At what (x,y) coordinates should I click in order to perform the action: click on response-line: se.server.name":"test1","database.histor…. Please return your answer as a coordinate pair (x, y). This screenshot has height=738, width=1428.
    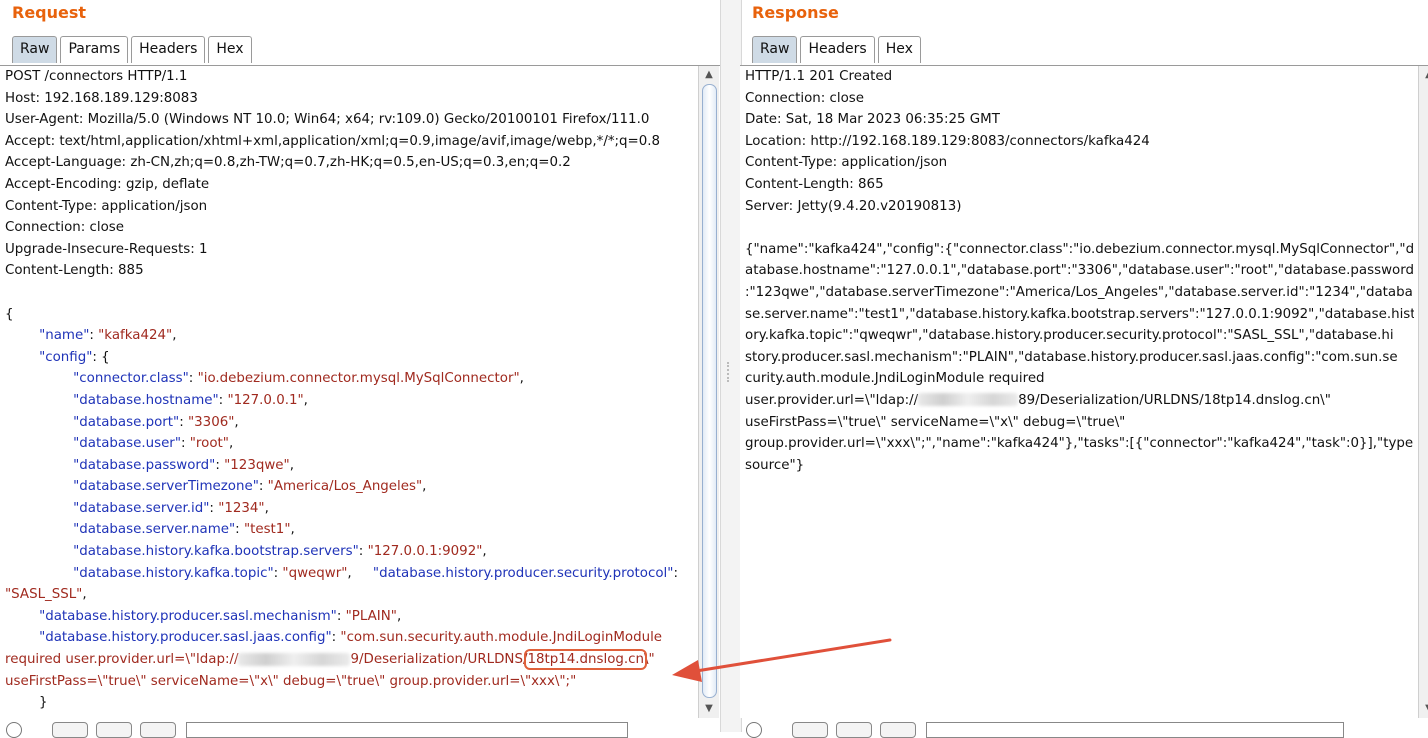
    Looking at the image, I should click on (1077, 315).